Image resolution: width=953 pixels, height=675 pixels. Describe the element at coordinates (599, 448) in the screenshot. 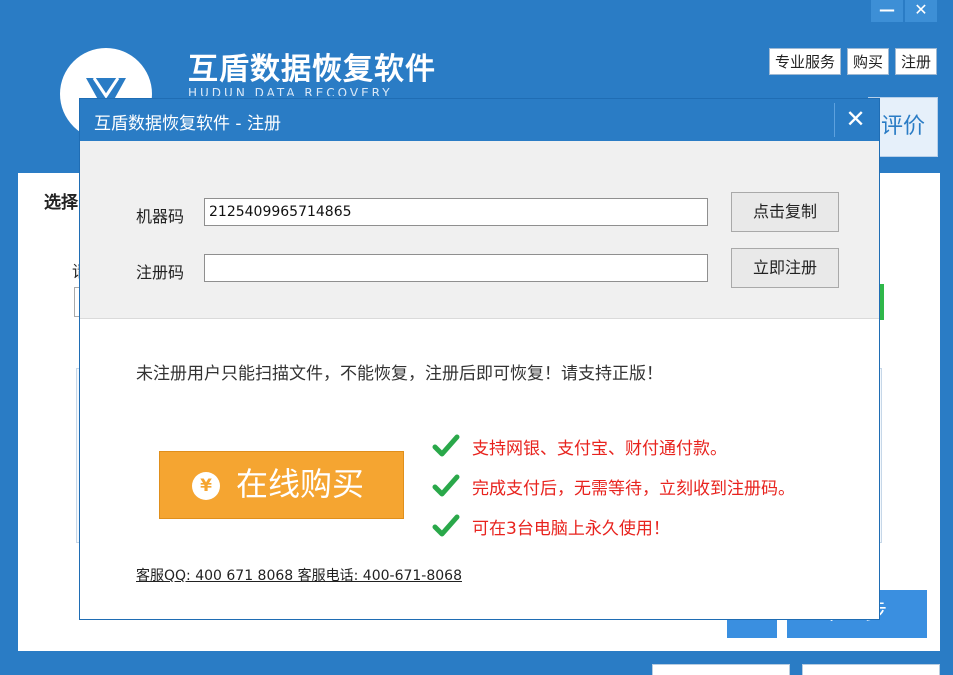

I see `feature-text: 支持网银、支付宝、财付通付款。` at that location.